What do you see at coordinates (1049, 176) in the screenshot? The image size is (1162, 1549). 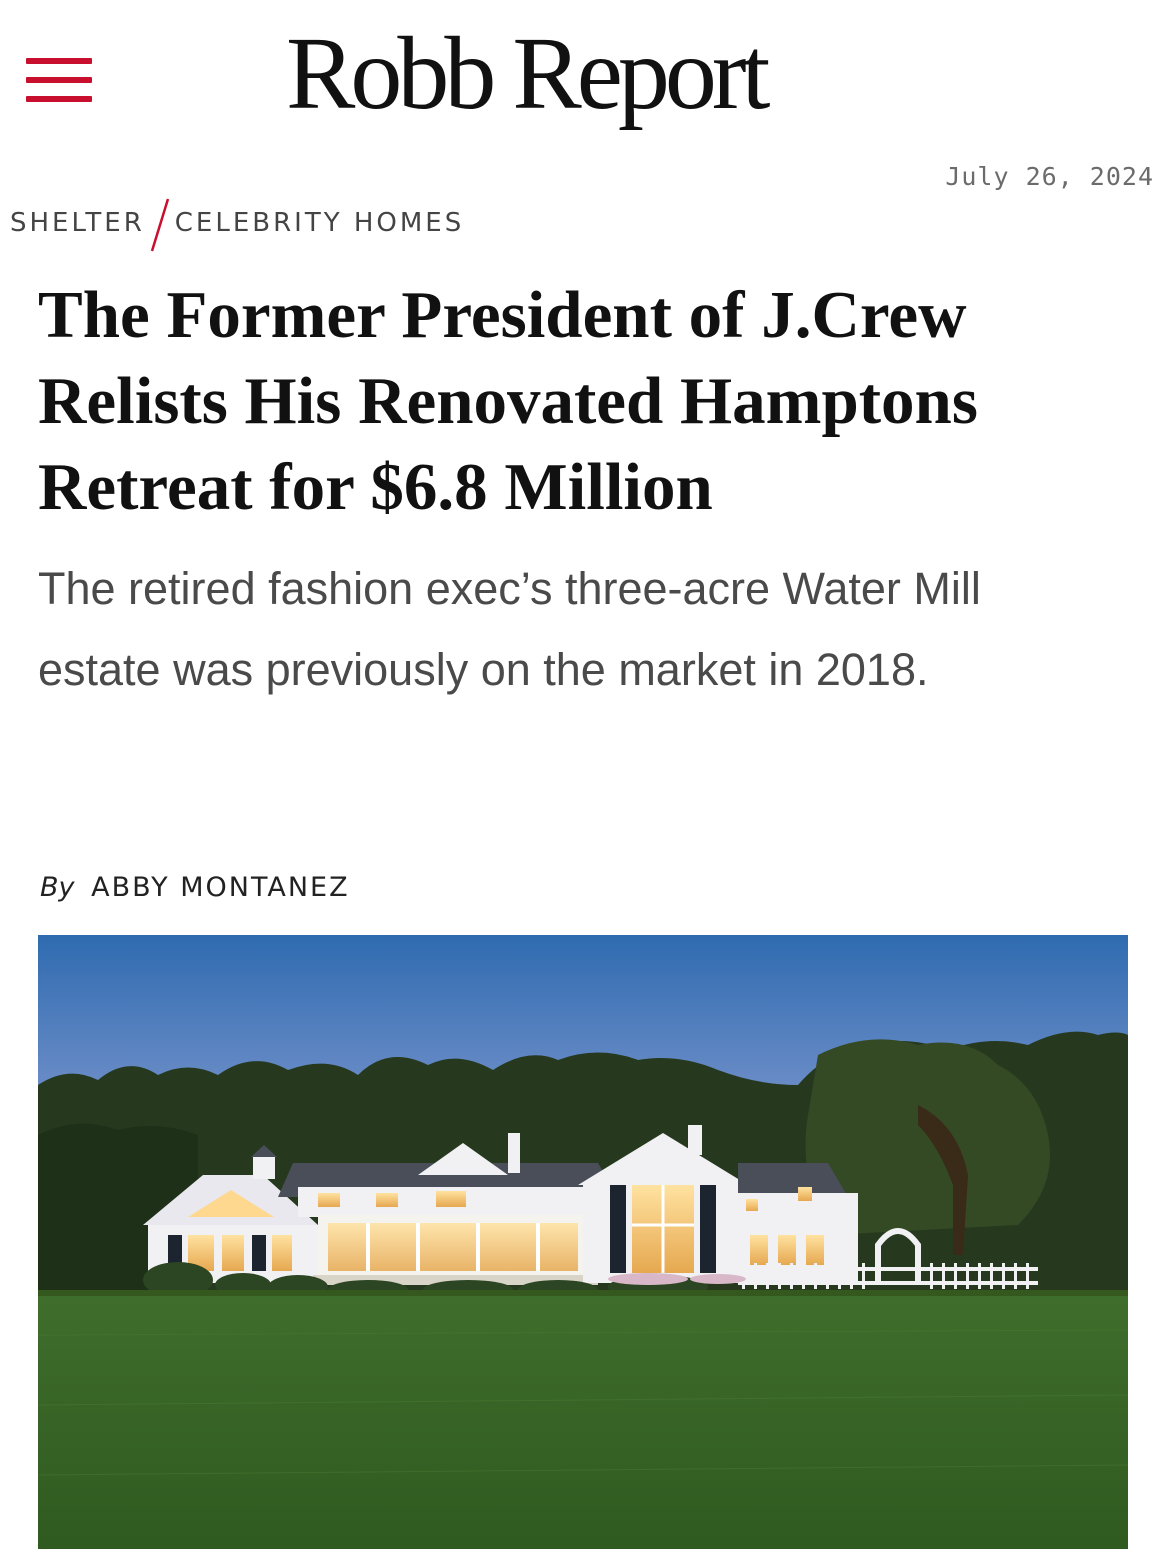 I see `publish-date: July 26, 2024` at bounding box center [1049, 176].